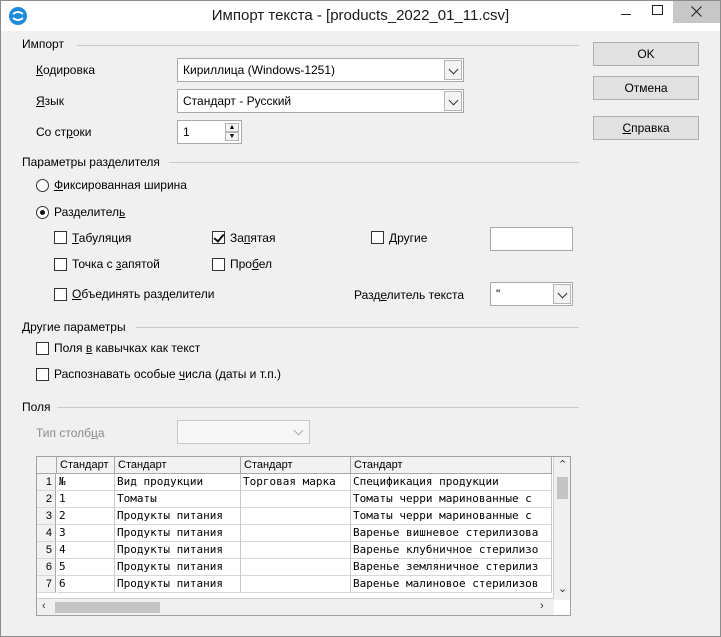 This screenshot has height=637, width=721. Describe the element at coordinates (66, 70) in the screenshot. I see `encoding-label: Кодировка` at that location.